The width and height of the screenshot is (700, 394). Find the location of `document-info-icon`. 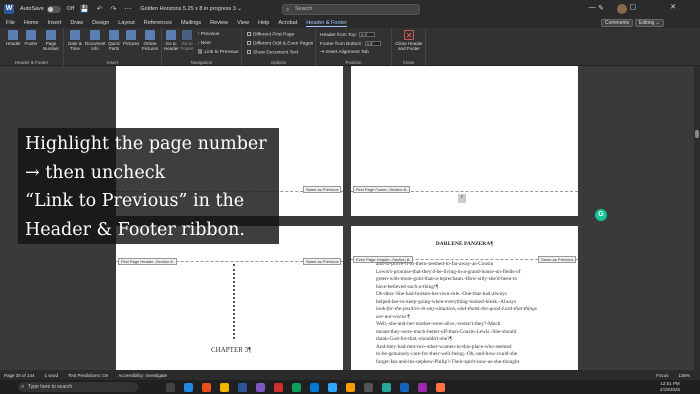

document-info-icon is located at coordinates (95, 35).